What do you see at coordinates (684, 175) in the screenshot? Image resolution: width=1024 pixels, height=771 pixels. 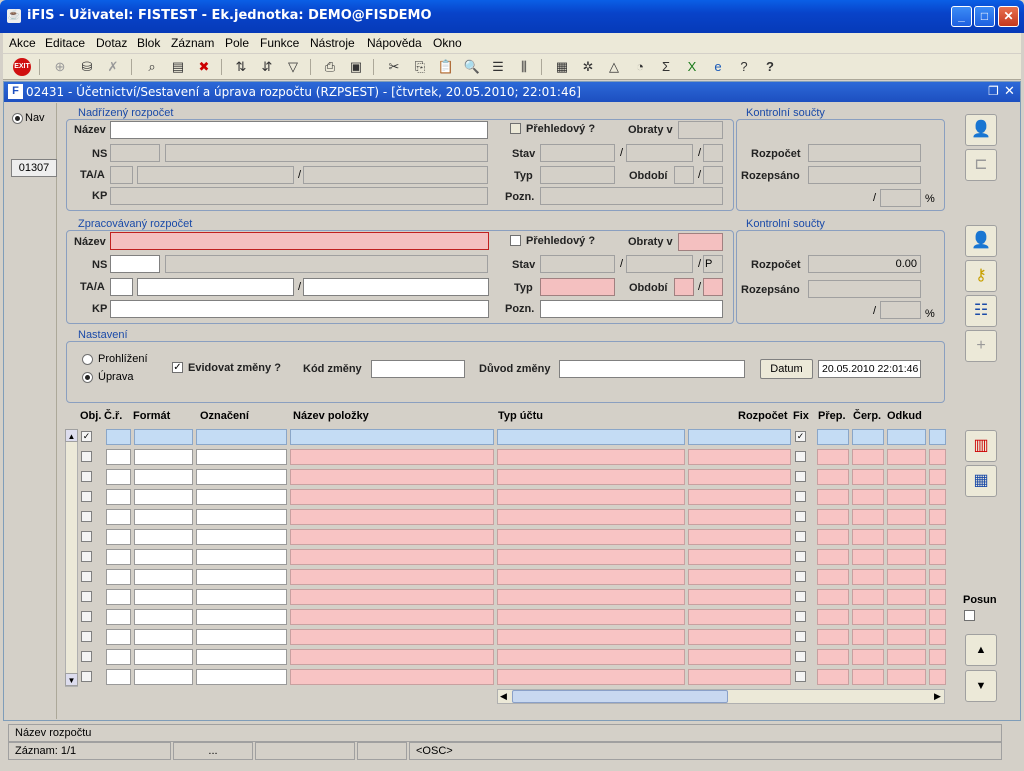 I see `parent-obdobi-field` at bounding box center [684, 175].